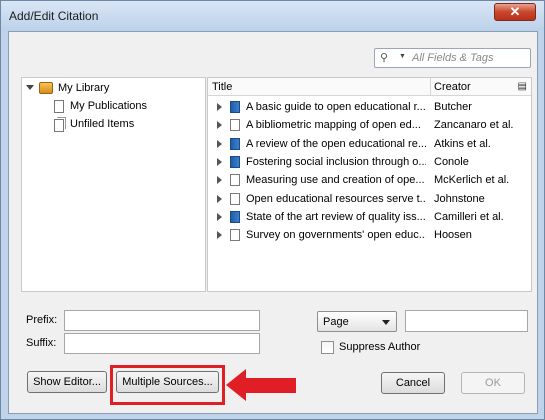 The height and width of the screenshot is (420, 545). Describe the element at coordinates (462, 143) in the screenshot. I see `row-creator: Atkins et al.` at that location.